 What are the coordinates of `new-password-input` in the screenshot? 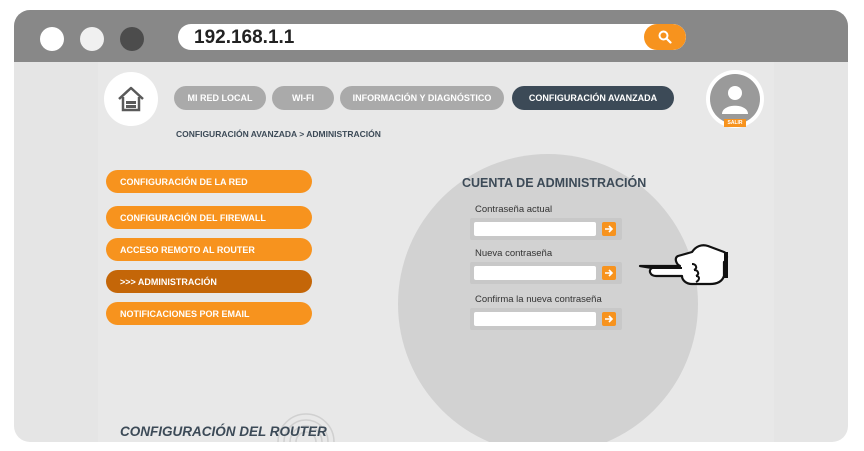 It's located at (535, 273).